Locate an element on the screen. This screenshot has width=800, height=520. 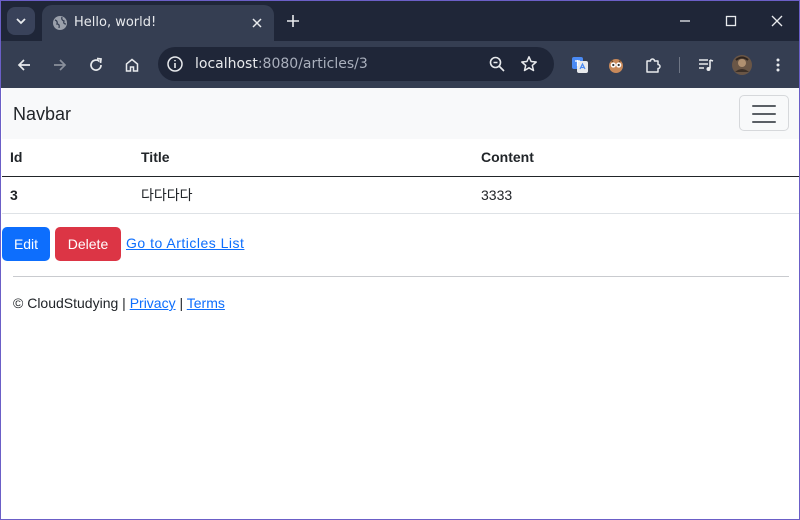
column-header-title: Title is located at coordinates (303, 158).